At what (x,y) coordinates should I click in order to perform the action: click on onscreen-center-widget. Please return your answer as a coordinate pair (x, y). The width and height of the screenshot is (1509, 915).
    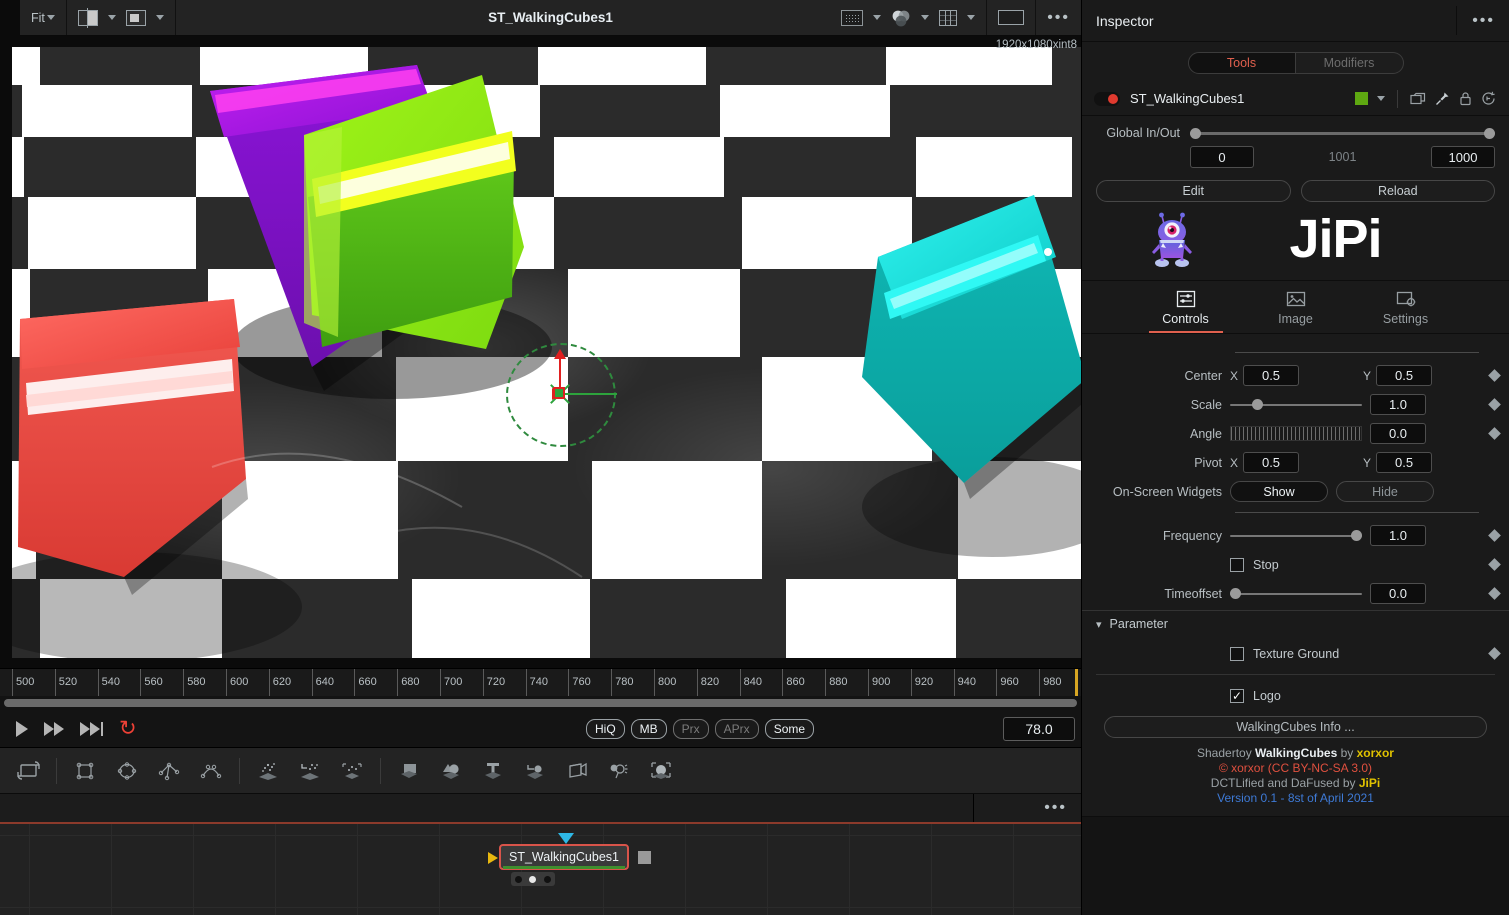
    Looking at the image, I should click on (561, 395).